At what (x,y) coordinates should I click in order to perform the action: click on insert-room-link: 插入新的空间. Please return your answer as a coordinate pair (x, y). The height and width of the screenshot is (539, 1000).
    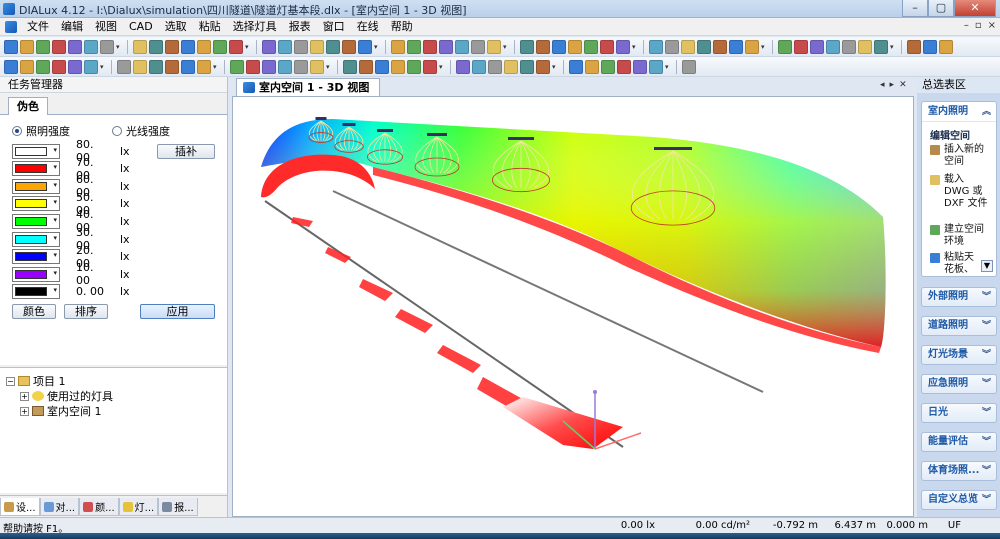
    Looking at the image, I should click on (961, 156).